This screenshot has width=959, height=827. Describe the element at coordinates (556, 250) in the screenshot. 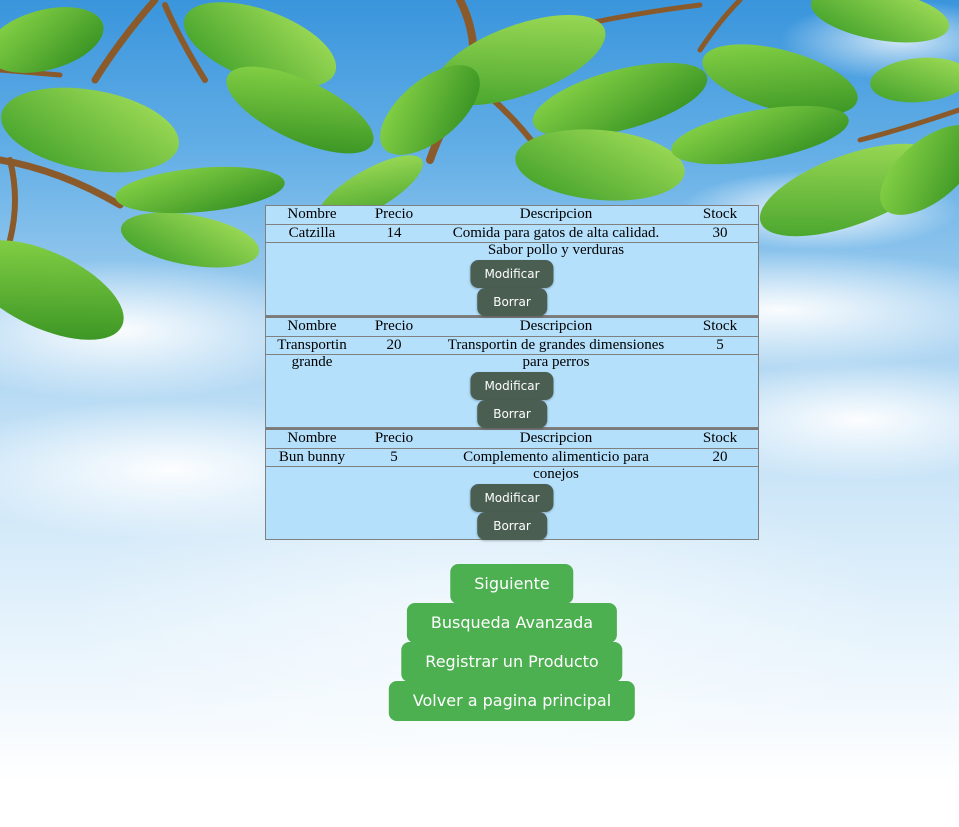

I see `product-description-continued: Sabor pollo y verduras` at that location.